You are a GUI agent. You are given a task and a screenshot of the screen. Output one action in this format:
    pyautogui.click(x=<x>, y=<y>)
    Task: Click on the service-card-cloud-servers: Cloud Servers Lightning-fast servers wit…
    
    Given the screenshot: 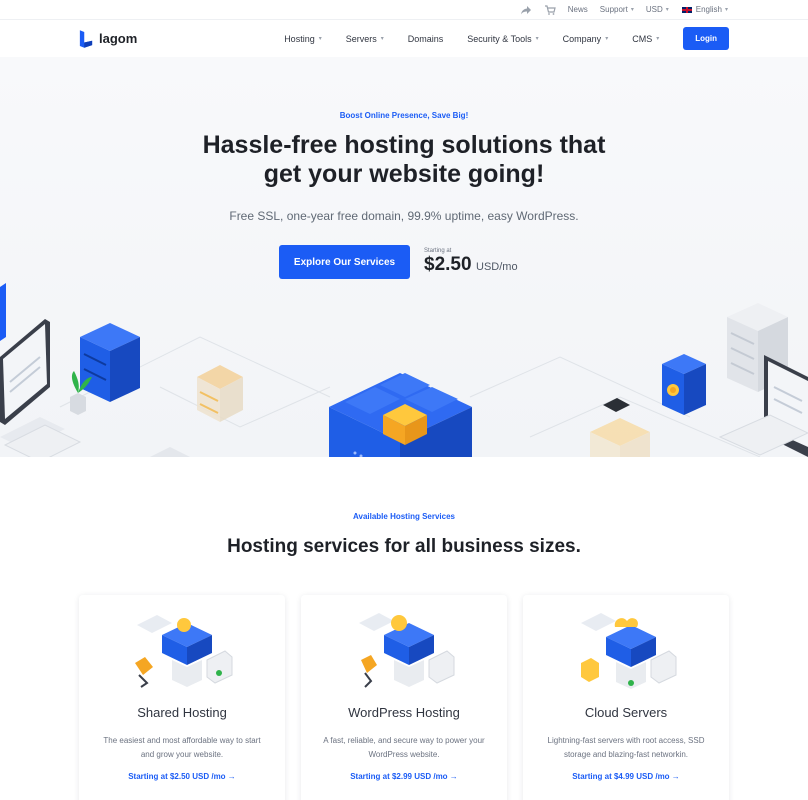 What is the action you would take?
    pyautogui.click(x=626, y=697)
    